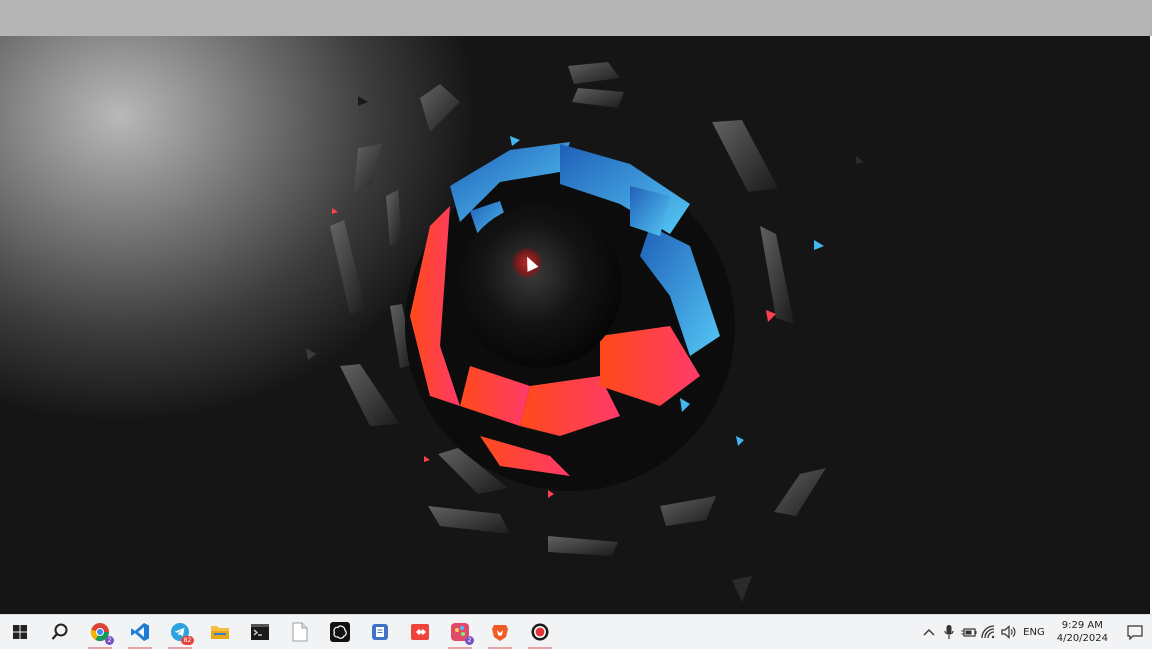 Image resolution: width=1152 pixels, height=649 pixels. I want to click on start-button, so click(20, 632).